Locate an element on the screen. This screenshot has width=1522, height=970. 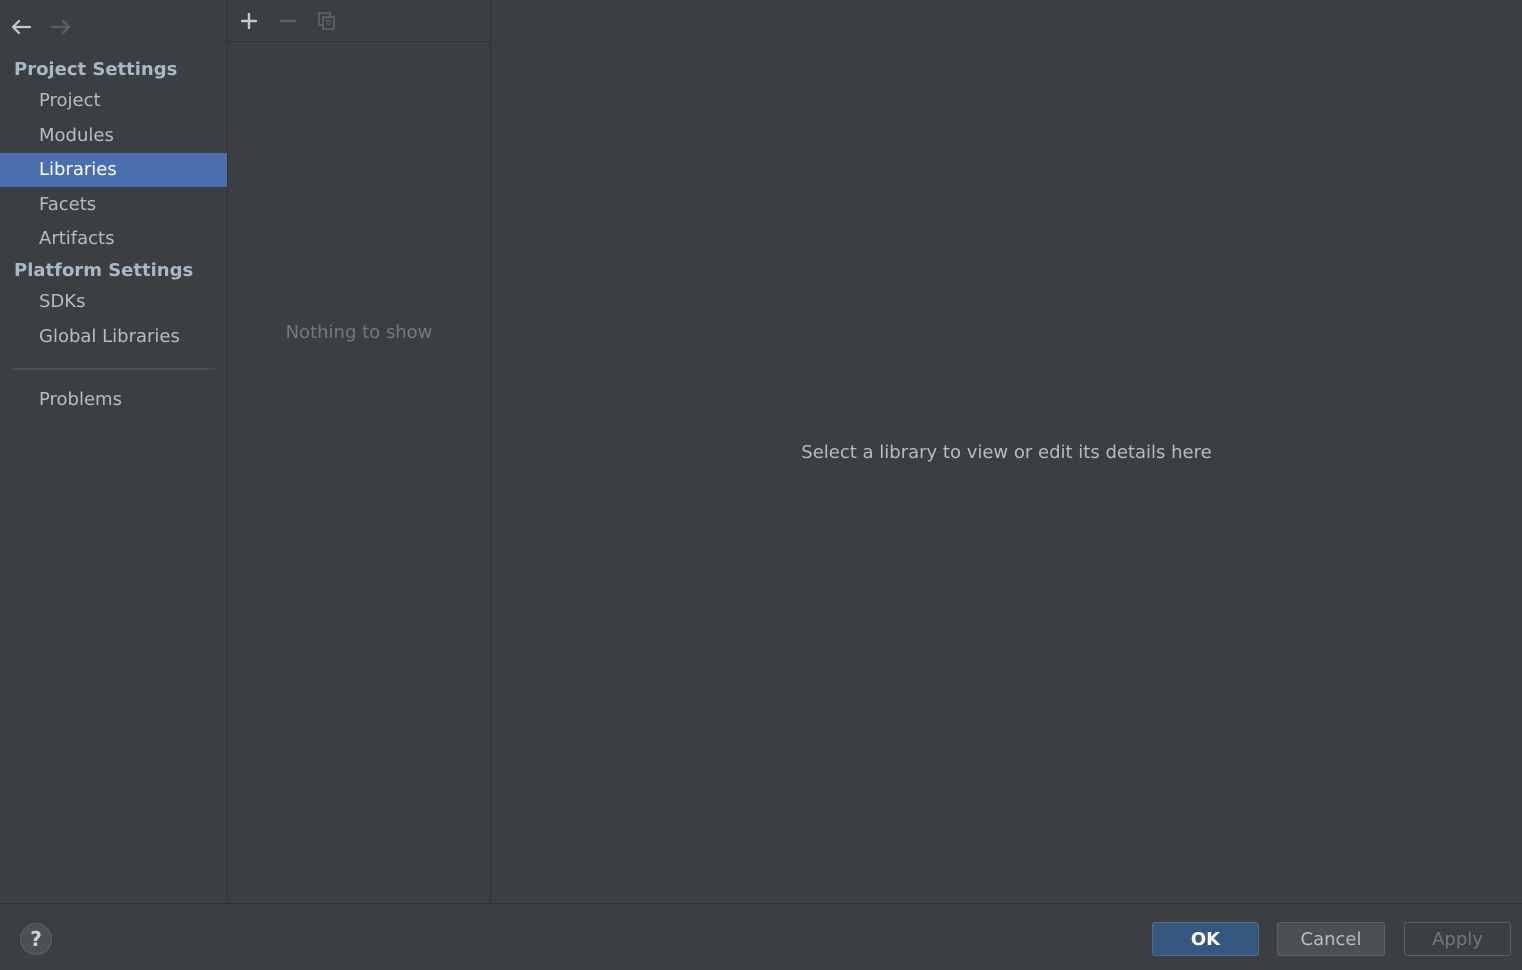
cancel-button: Cancel is located at coordinates (1331, 939).